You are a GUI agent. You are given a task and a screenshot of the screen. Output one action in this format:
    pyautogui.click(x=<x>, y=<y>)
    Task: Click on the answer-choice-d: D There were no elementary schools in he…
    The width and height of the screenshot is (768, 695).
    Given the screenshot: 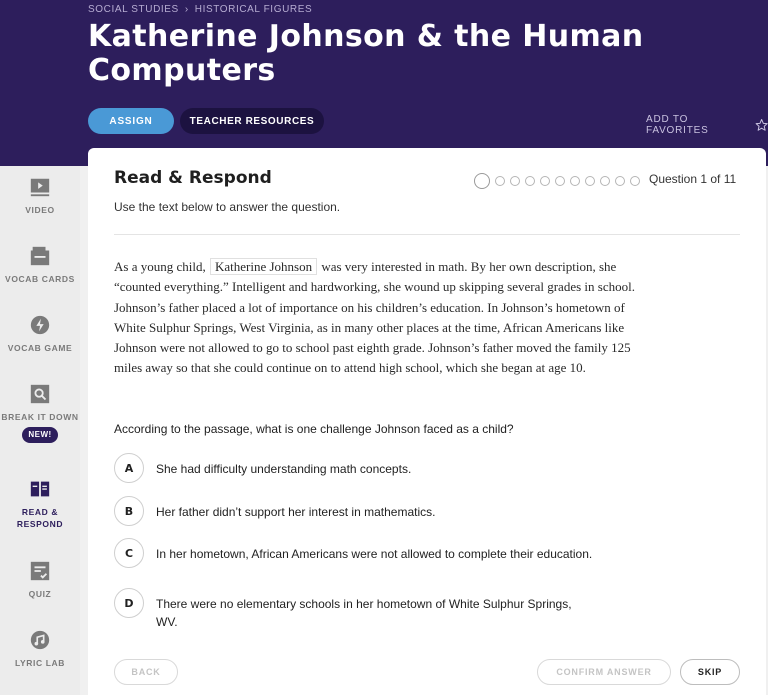 What is the action you would take?
    pyautogui.click(x=355, y=609)
    